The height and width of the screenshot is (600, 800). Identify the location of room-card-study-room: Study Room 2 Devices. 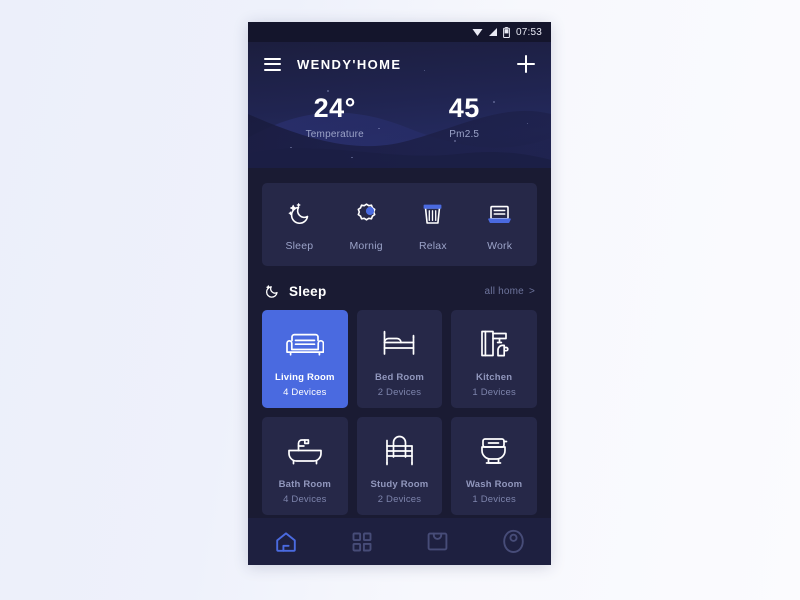
(399, 466).